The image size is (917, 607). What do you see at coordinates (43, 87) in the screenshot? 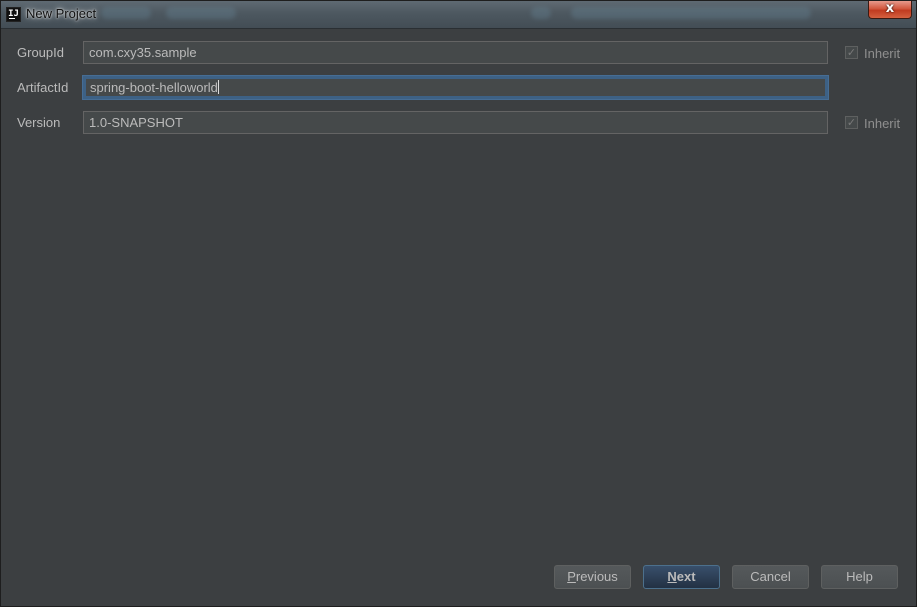
I see `artifactid-label: ArtifactId` at bounding box center [43, 87].